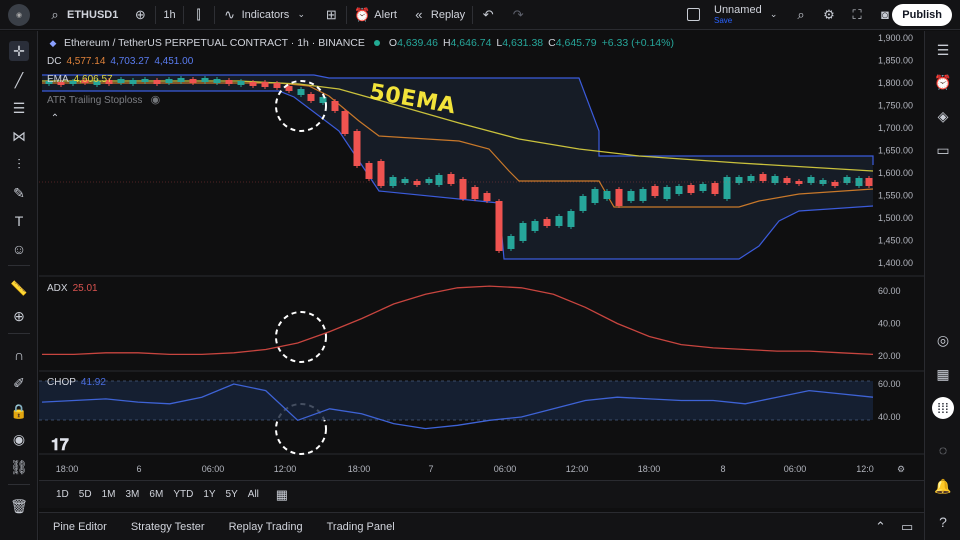  I want to click on pattern-icon: ⋈, so click(19, 136).